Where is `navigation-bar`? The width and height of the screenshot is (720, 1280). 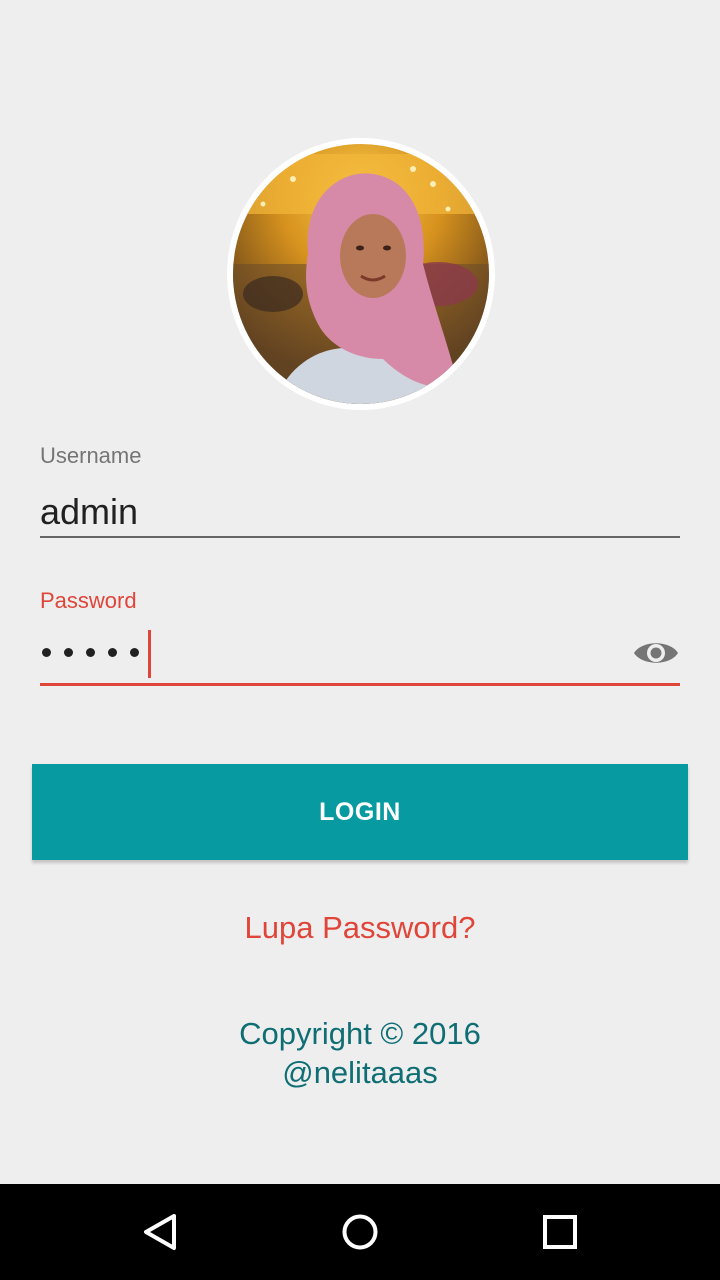 navigation-bar is located at coordinates (360, 1232).